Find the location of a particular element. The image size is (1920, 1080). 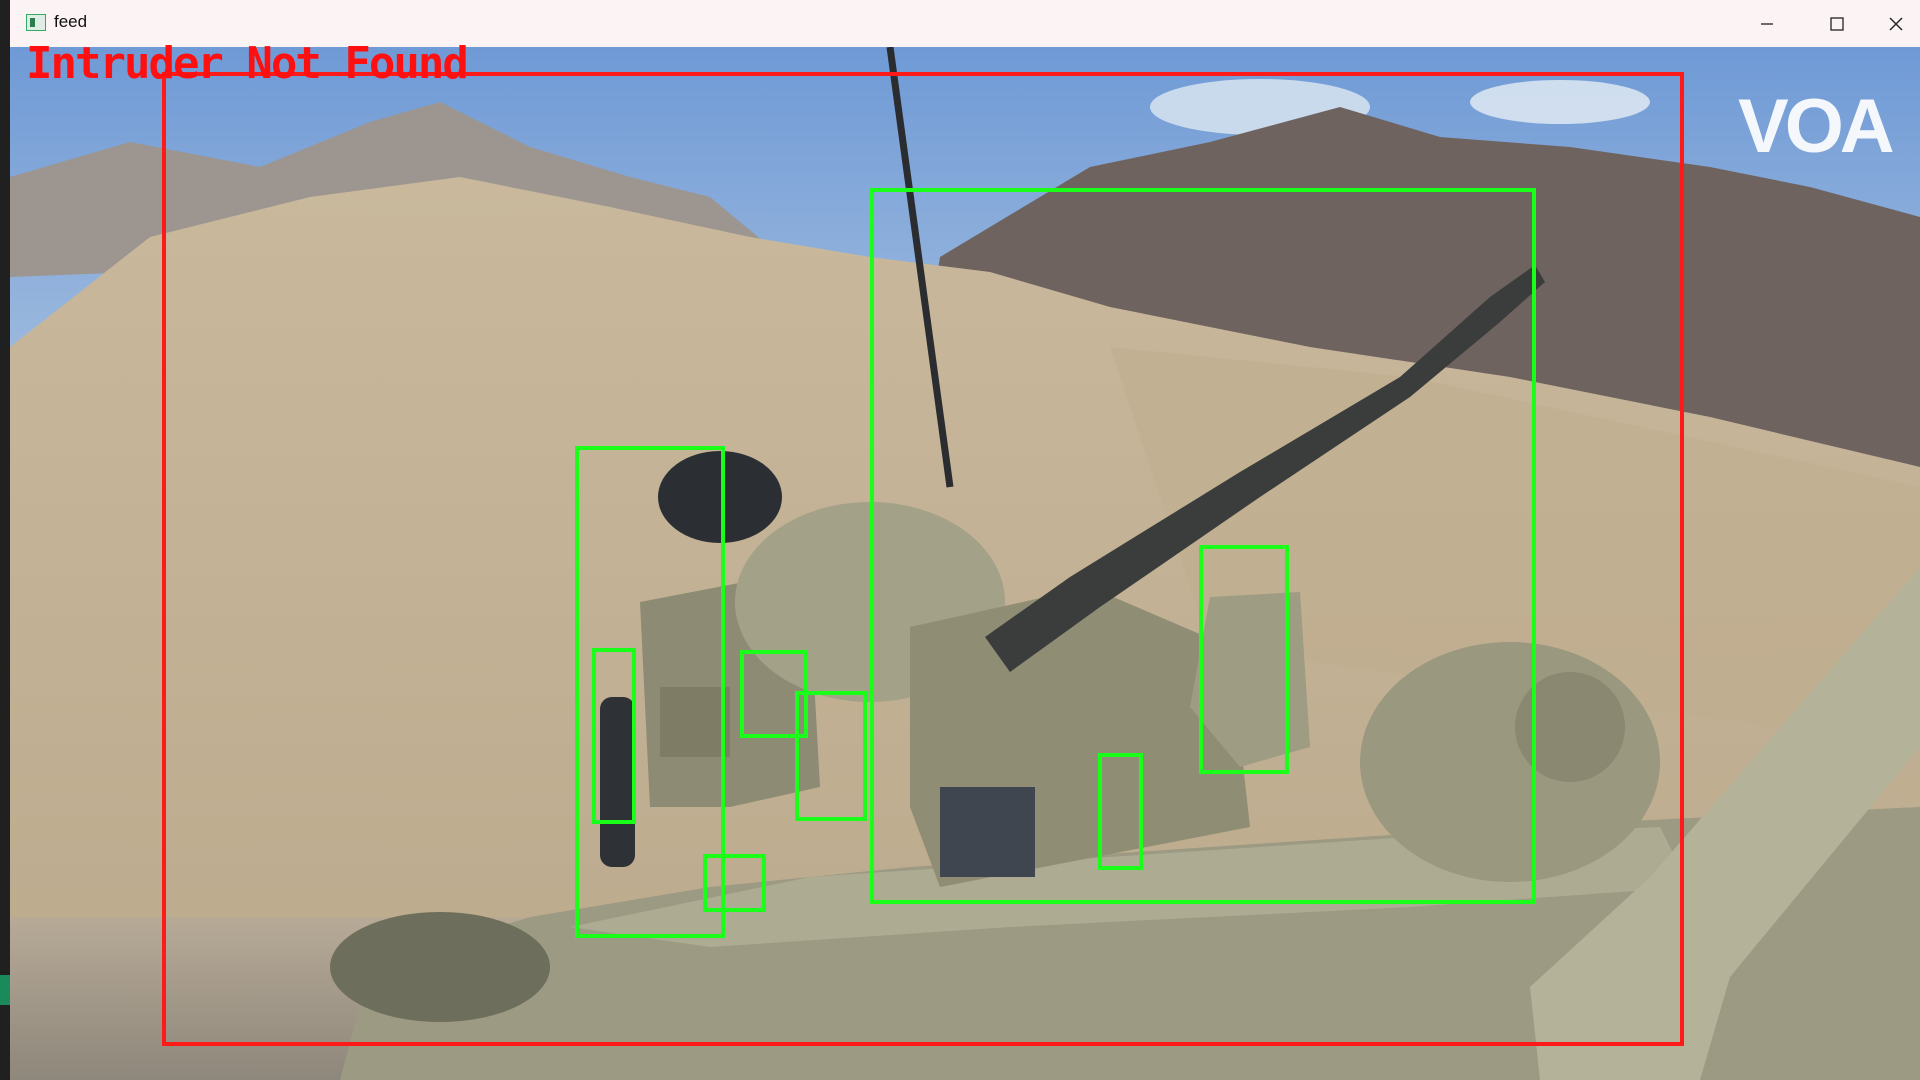

minimize-button is located at coordinates (1767, 23).